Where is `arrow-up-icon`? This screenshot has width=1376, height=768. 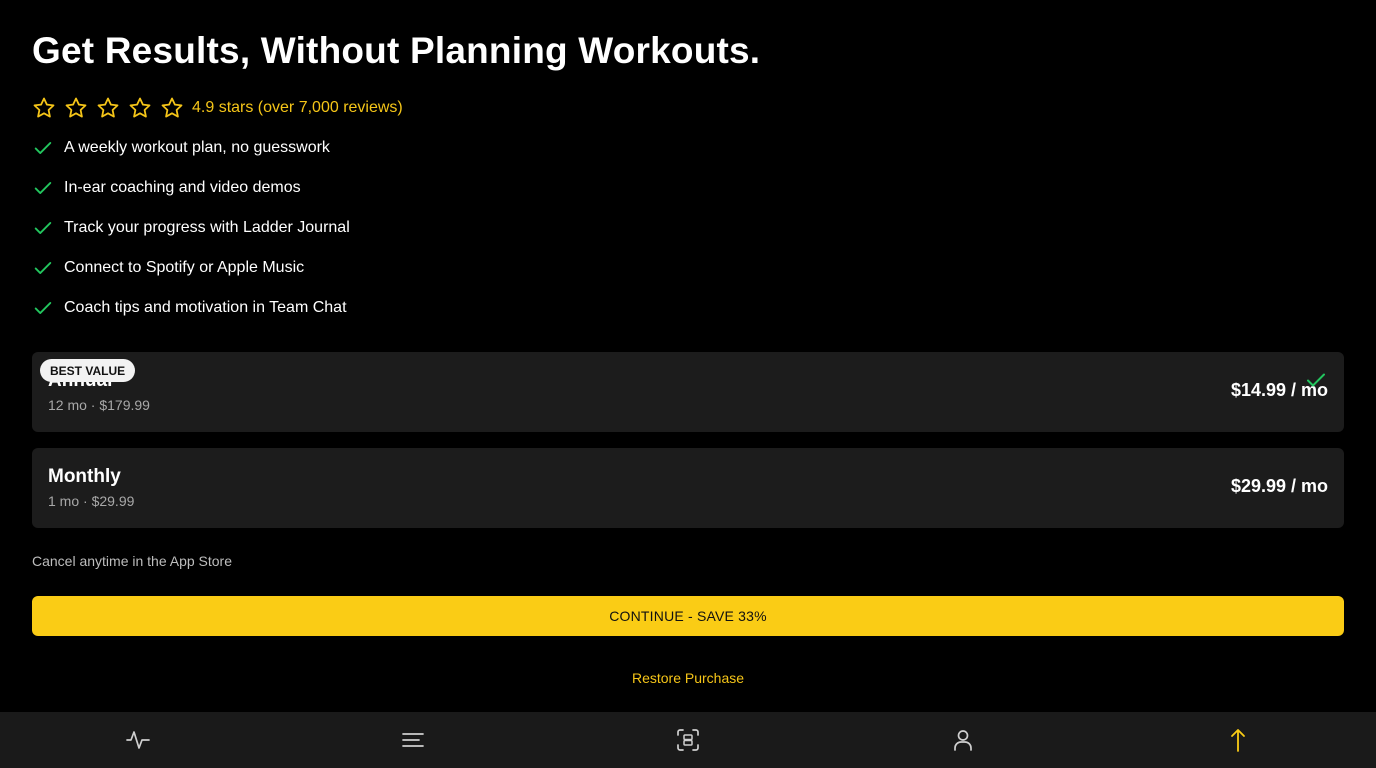 arrow-up-icon is located at coordinates (1238, 740).